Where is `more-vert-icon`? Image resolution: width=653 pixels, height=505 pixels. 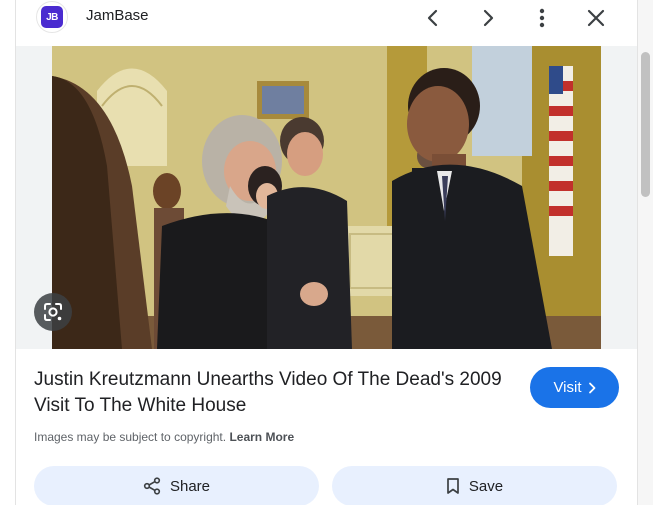
more-vert-icon is located at coordinates (542, 18).